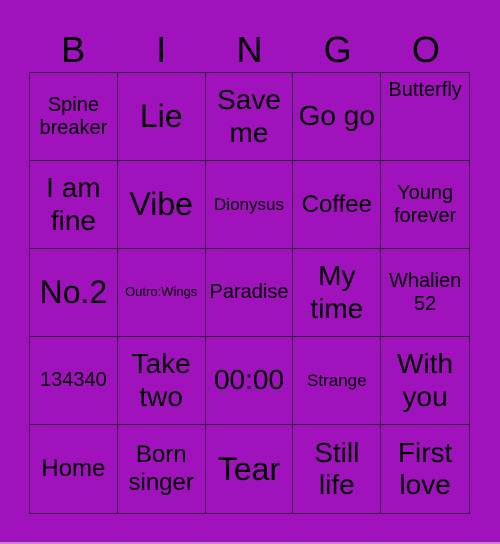 Image resolution: width=500 pixels, height=544 pixels. What do you see at coordinates (74, 293) in the screenshot?
I see `bingo-cell: No.2` at bounding box center [74, 293].